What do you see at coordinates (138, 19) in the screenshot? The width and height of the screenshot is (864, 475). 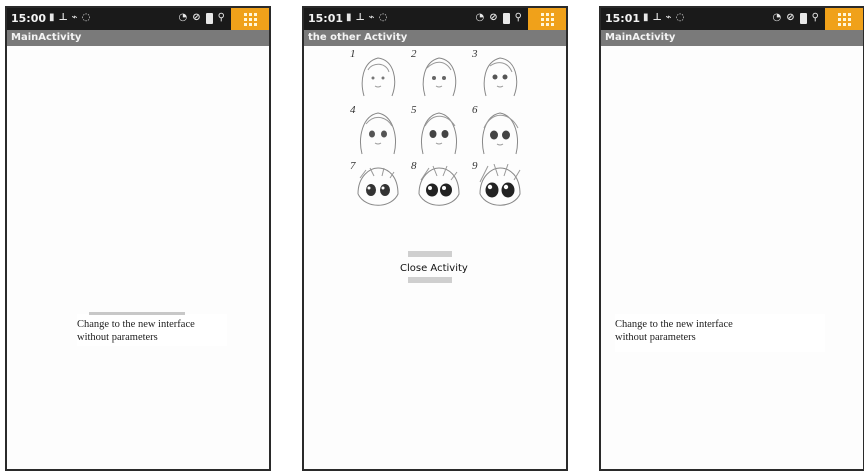 I see `status-bar: 15:00 ▮ ⊥ ⌁ ◌ ◔ ⊘ ⚲` at bounding box center [138, 19].